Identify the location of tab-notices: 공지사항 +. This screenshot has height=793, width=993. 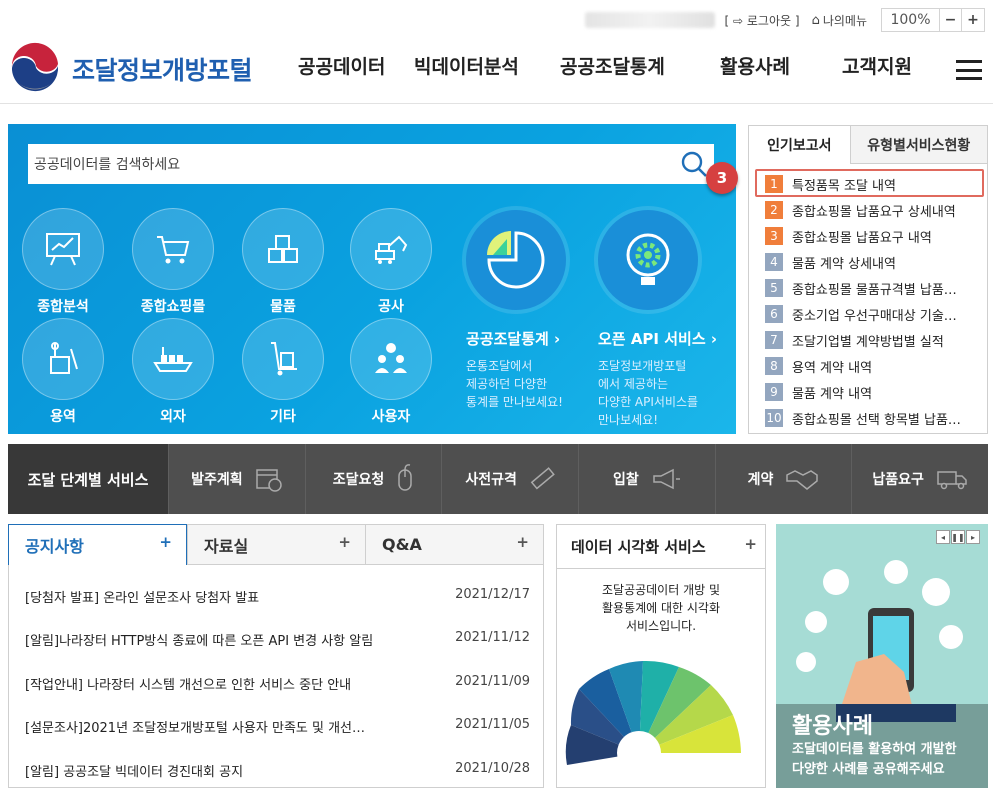
(97, 544).